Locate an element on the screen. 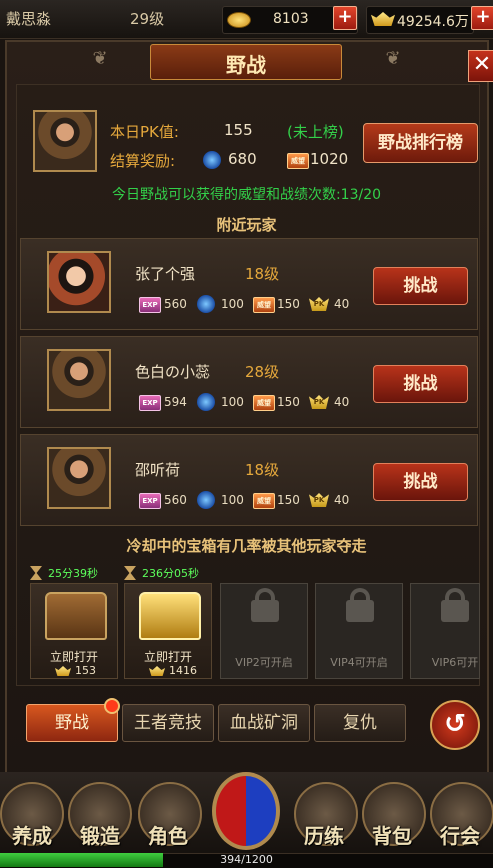 This screenshot has width=493, height=868. list-item: 张了个强 18级 EXP 560 100 威望 150 PK 40 挑战 is located at coordinates (249, 284).